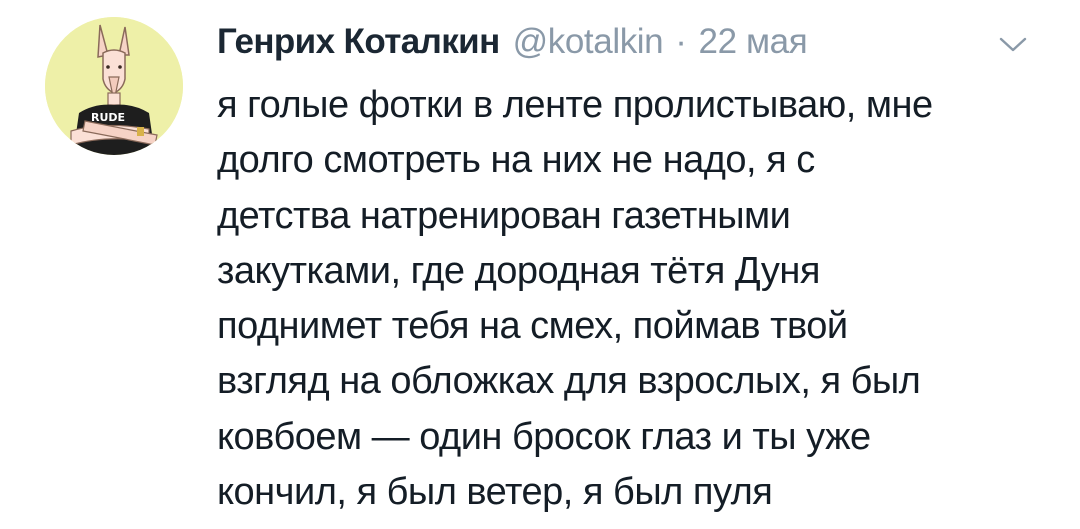 This screenshot has height=529, width=1080. I want to click on tweet-text-line: поднимет тебя на смех, поймав твой, so click(532, 326).